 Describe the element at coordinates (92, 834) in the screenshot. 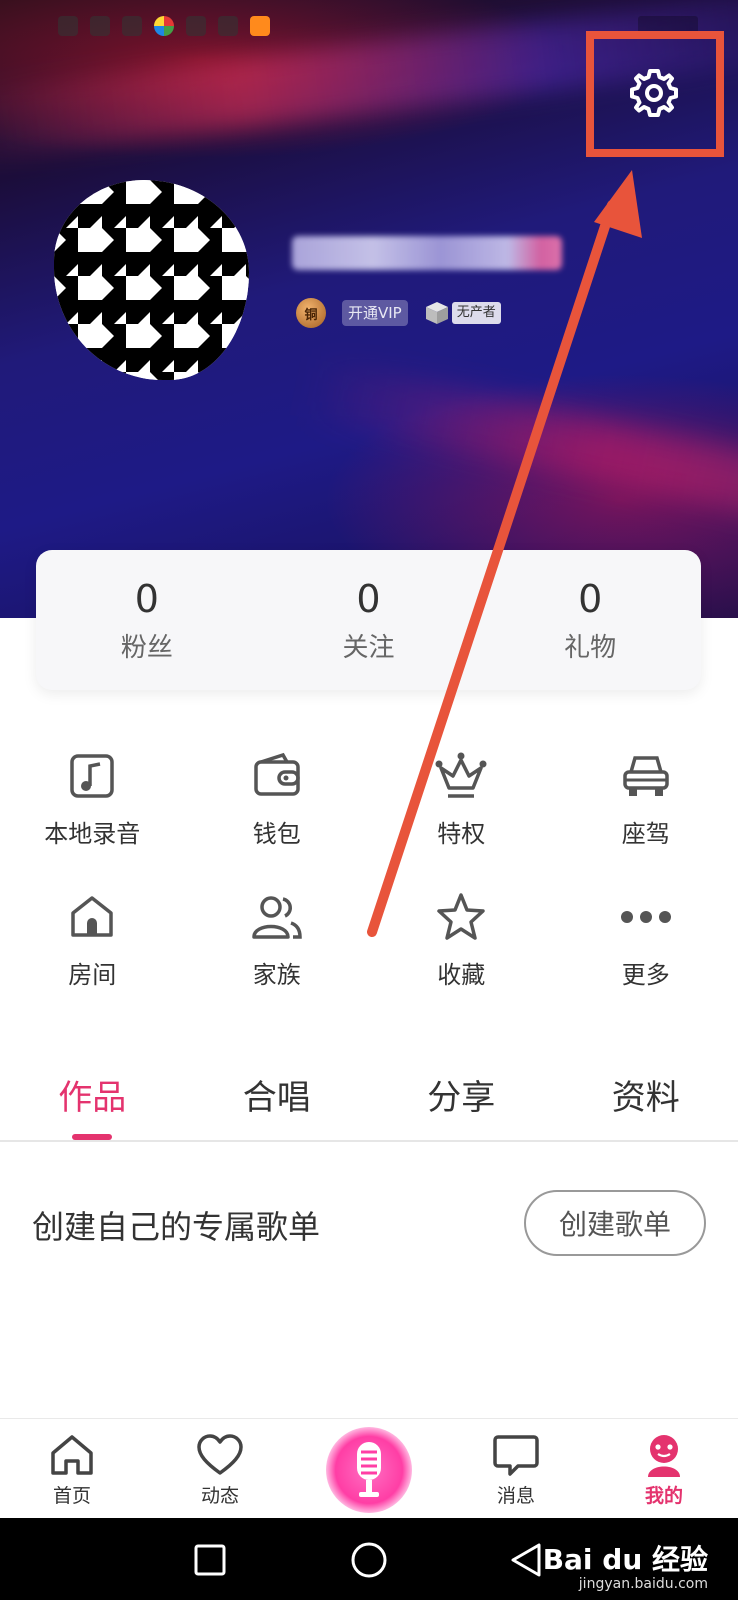

I see `menu-label: 本地录音` at that location.